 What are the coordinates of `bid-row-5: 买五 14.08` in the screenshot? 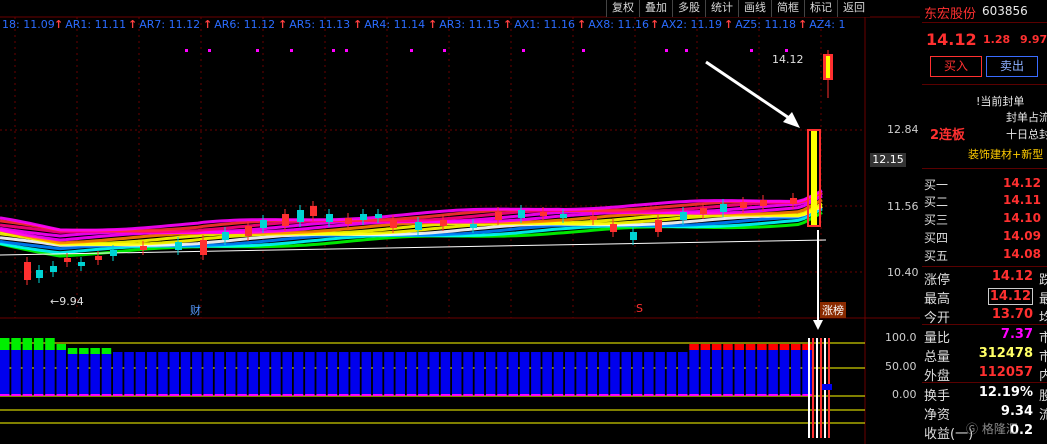 It's located at (984, 254).